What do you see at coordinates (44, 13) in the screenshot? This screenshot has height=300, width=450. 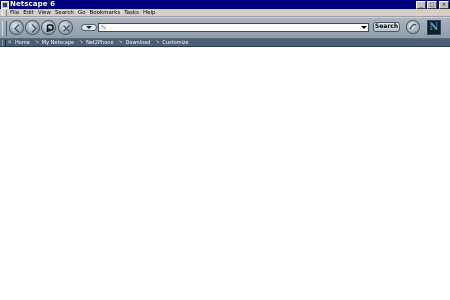 I see `menu-view: View` at bounding box center [44, 13].